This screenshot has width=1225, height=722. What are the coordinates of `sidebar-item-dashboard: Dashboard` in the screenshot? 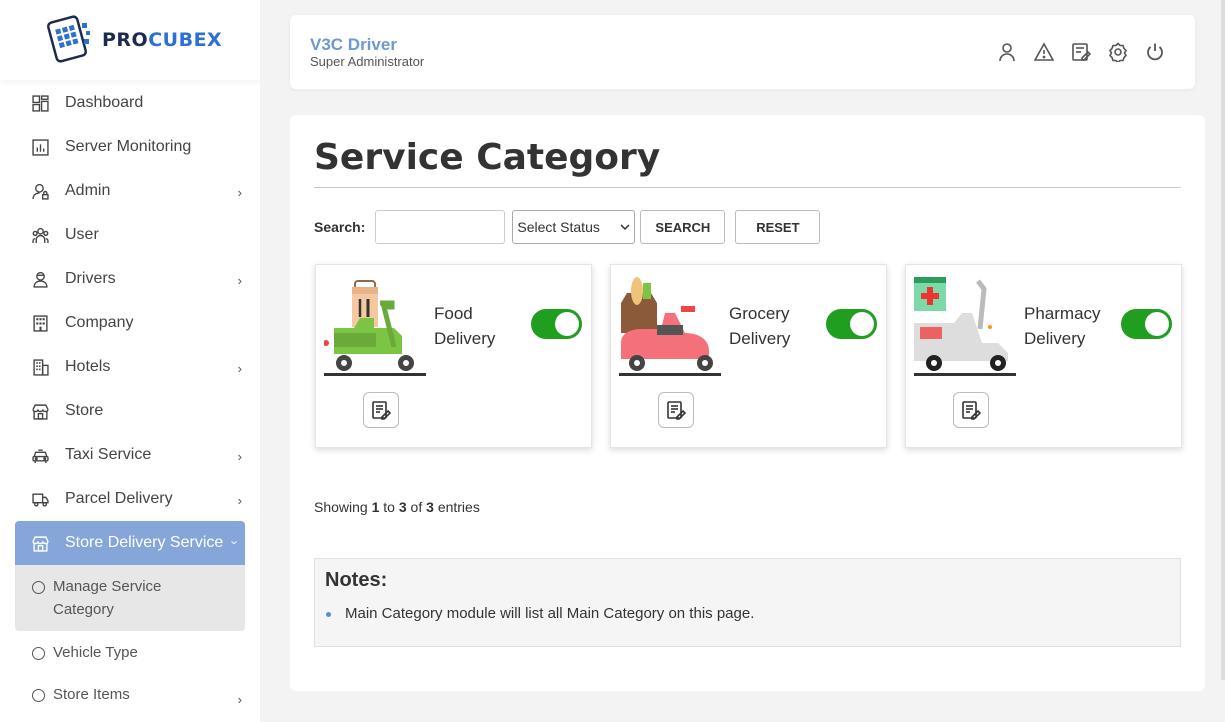 It's located at (130, 103).